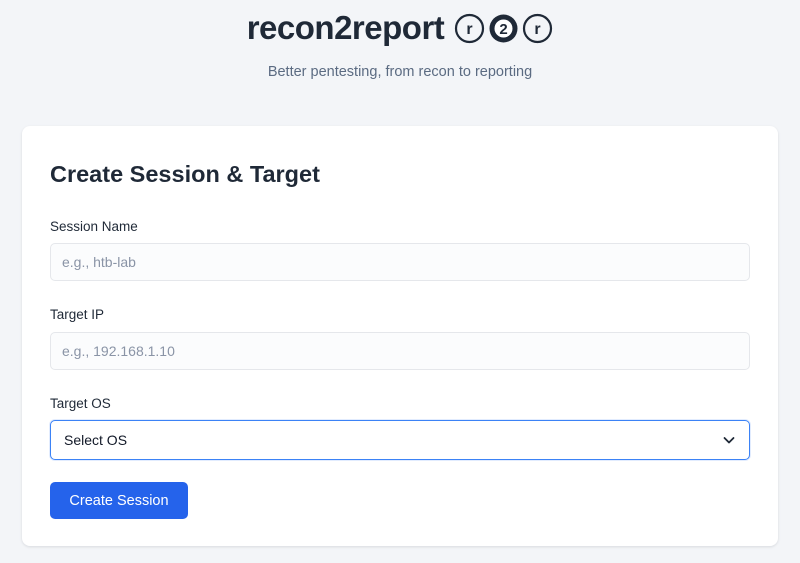  Describe the element at coordinates (80, 403) in the screenshot. I see `target-os-label: Target OS` at that location.